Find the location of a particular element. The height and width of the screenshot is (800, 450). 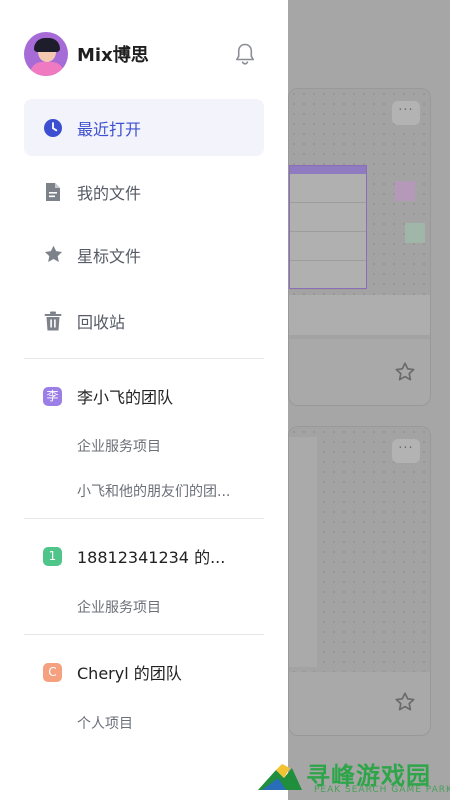

file-info-strip is located at coordinates (359, 315).